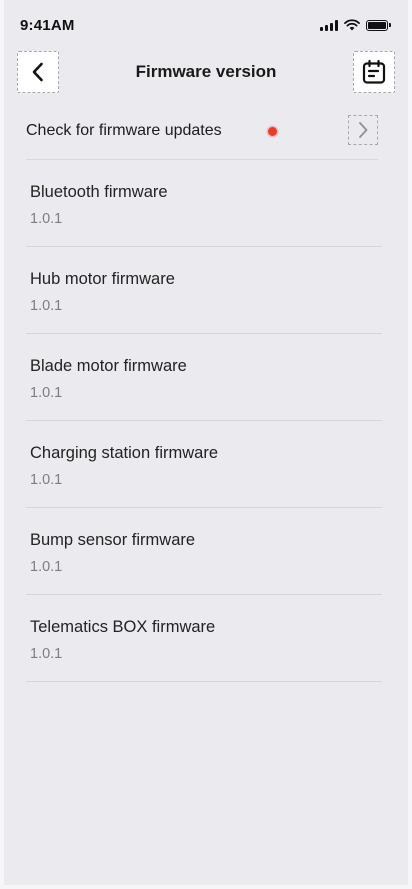  What do you see at coordinates (124, 130) in the screenshot?
I see `check-updates-label: Check for firmware updates` at bounding box center [124, 130].